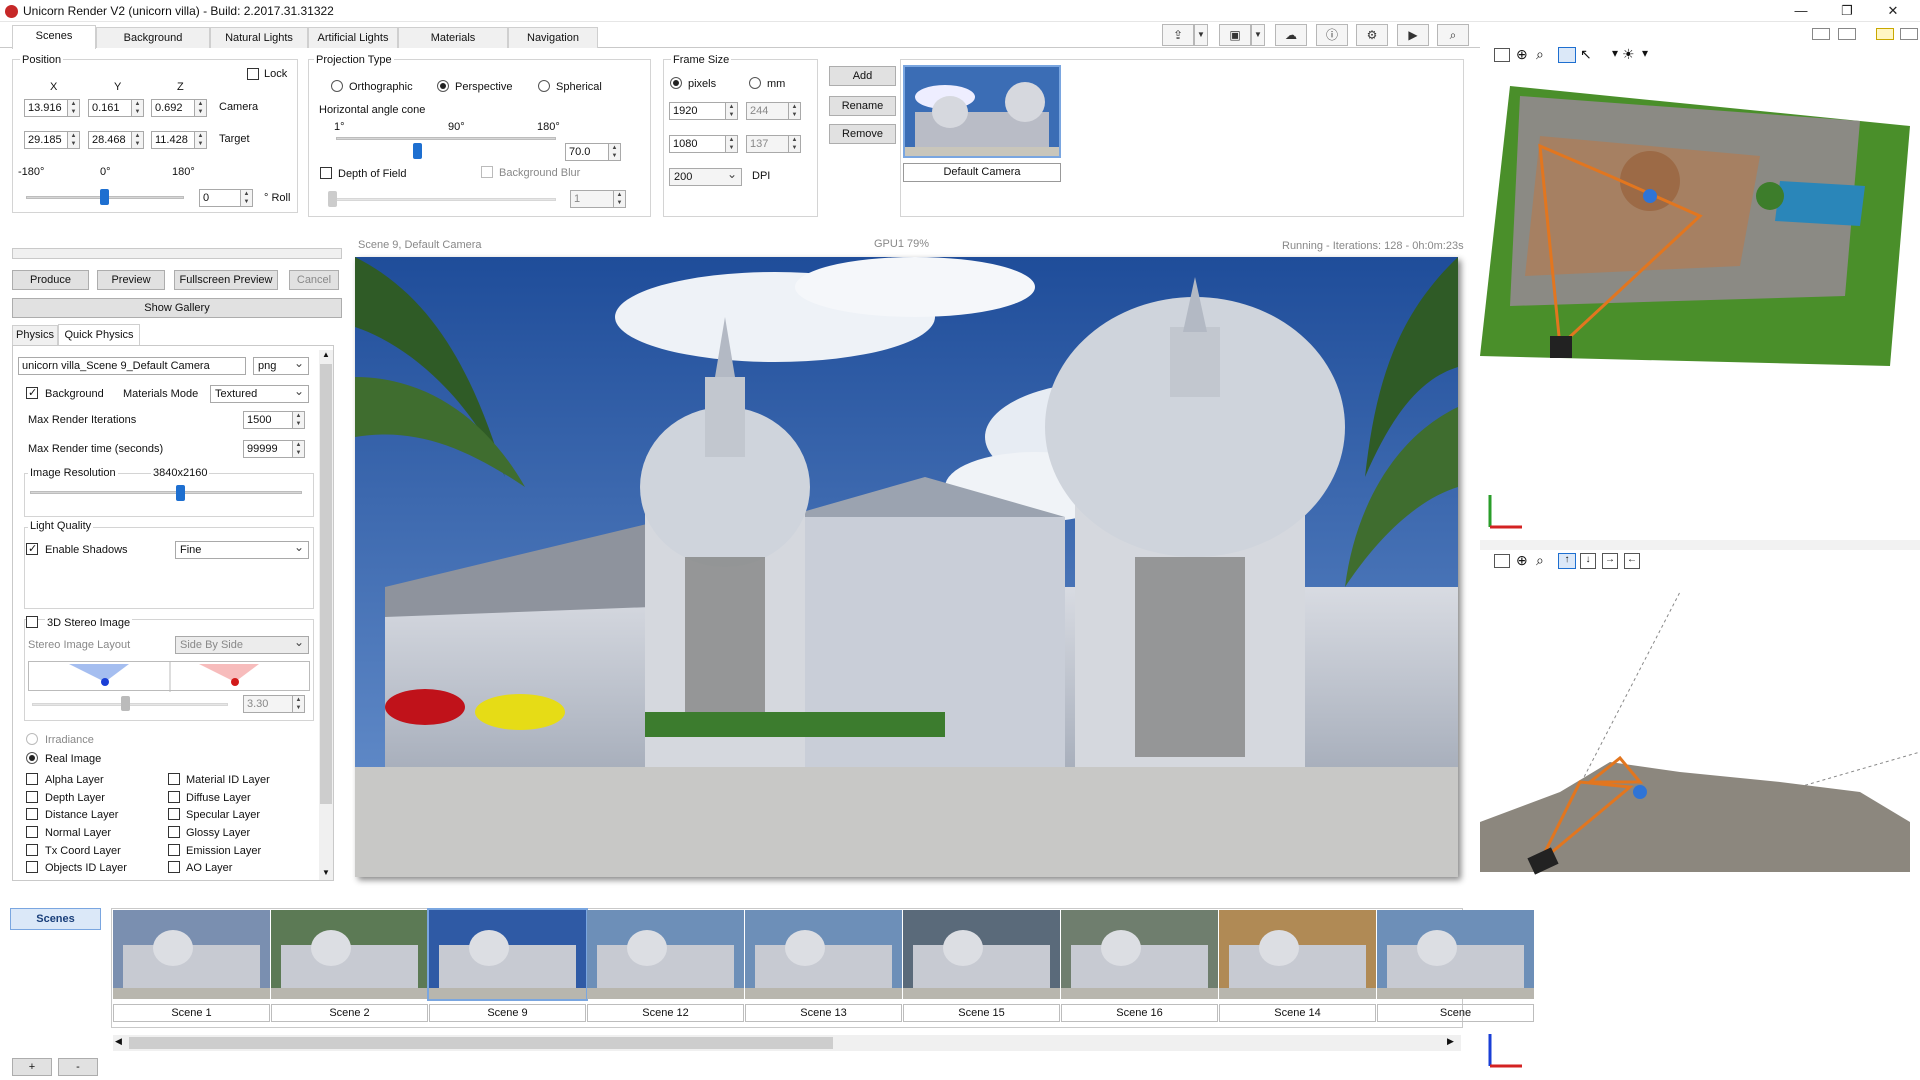 The image size is (1920, 1080). Describe the element at coordinates (332, 199) in the screenshot. I see `blur-slider-thumb` at that location.